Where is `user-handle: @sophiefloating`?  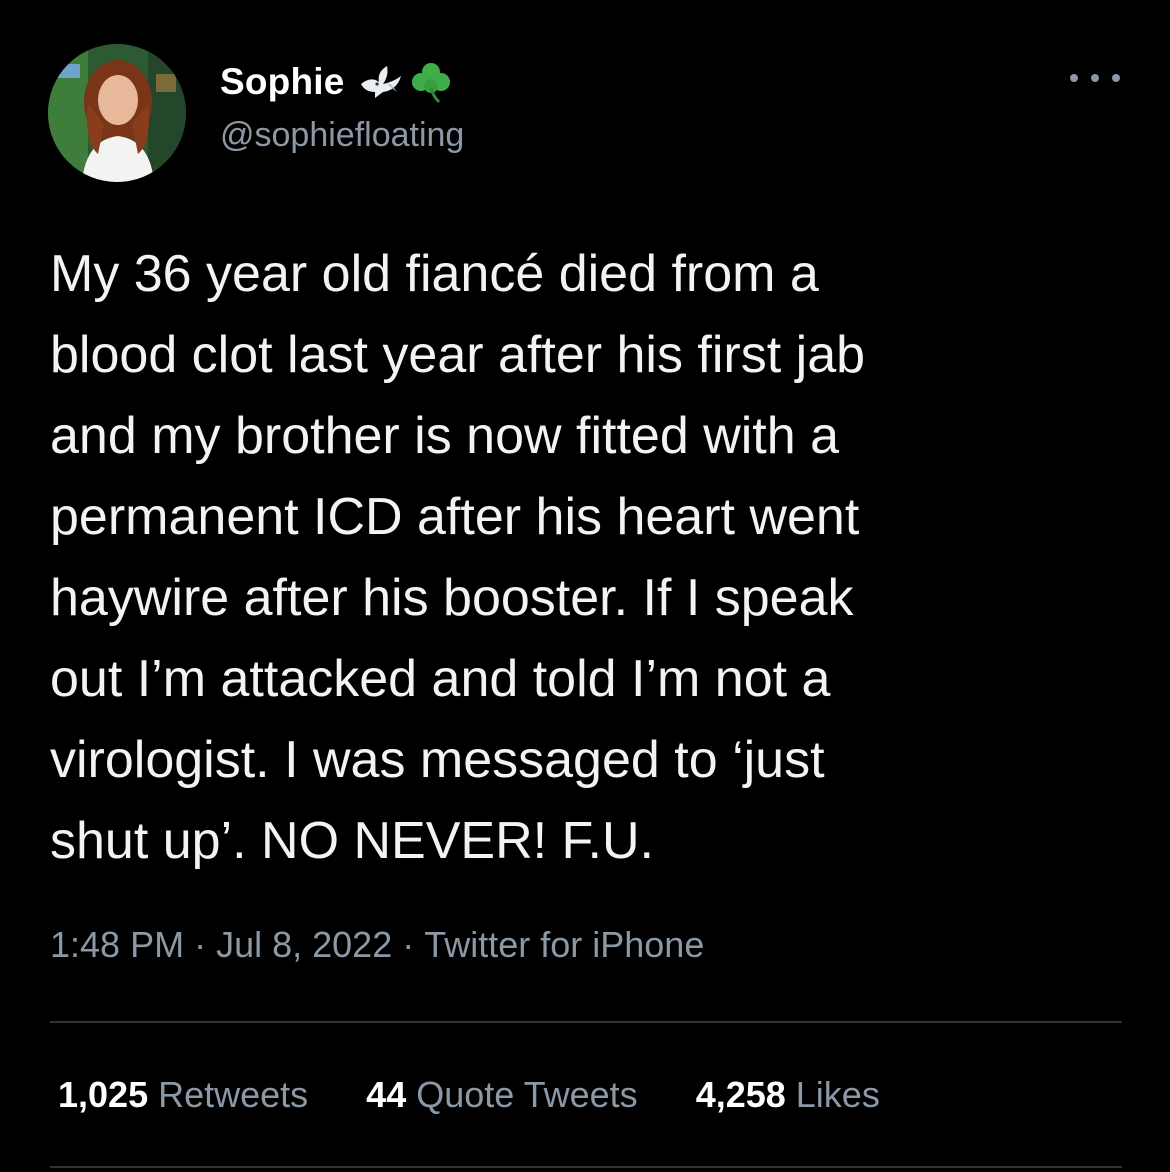
user-handle: @sophiefloating is located at coordinates (342, 135).